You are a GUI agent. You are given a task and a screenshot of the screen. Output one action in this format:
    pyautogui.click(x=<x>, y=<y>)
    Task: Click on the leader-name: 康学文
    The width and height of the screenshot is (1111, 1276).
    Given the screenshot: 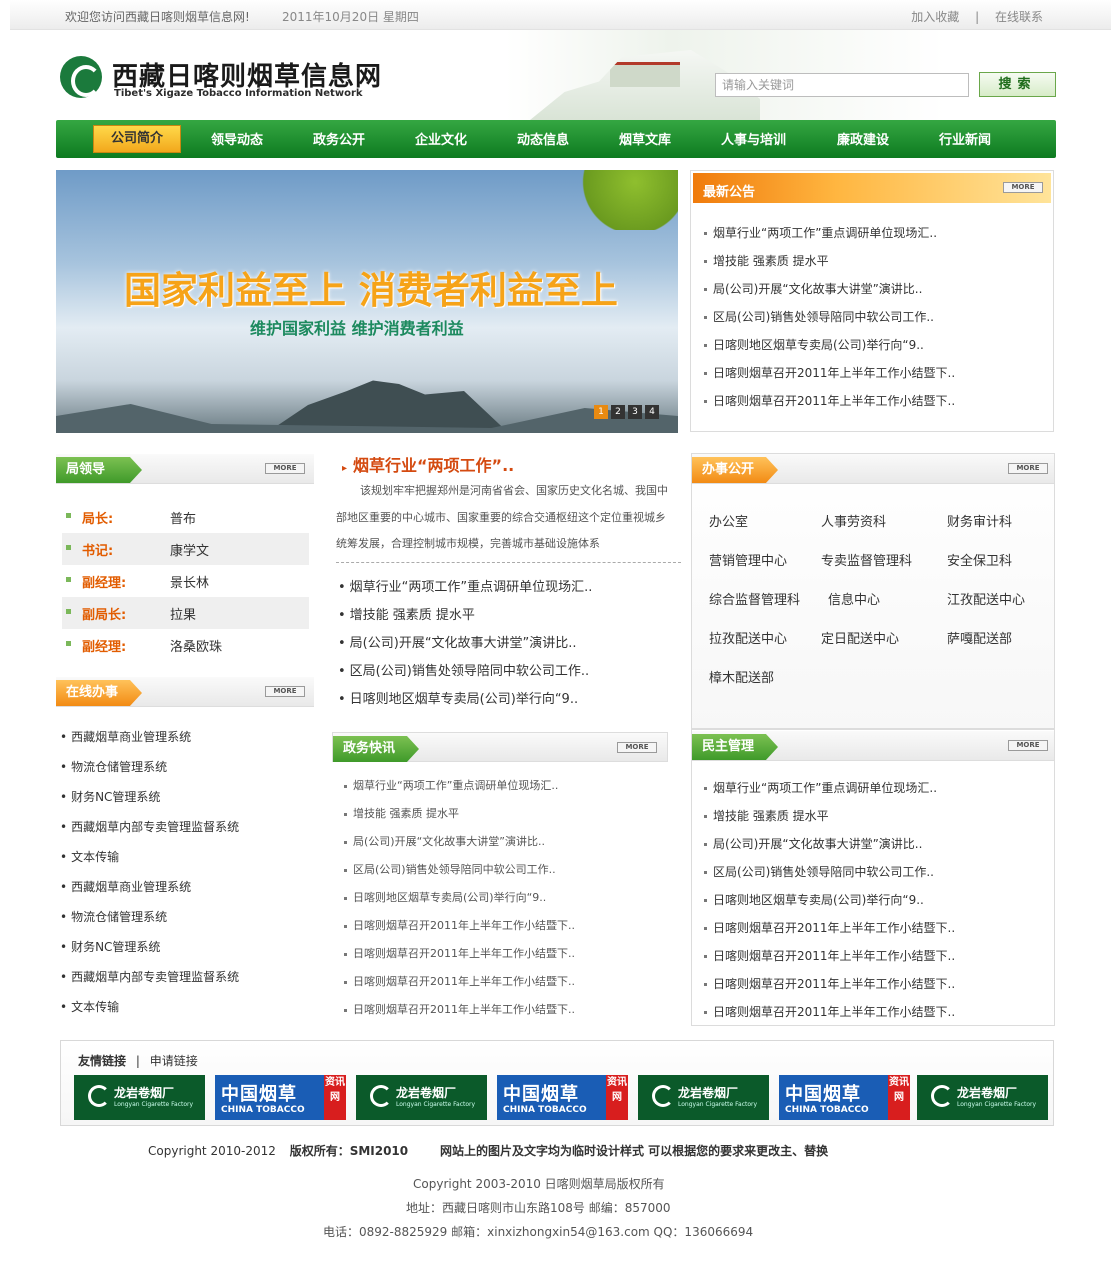 What is the action you would take?
    pyautogui.click(x=189, y=549)
    